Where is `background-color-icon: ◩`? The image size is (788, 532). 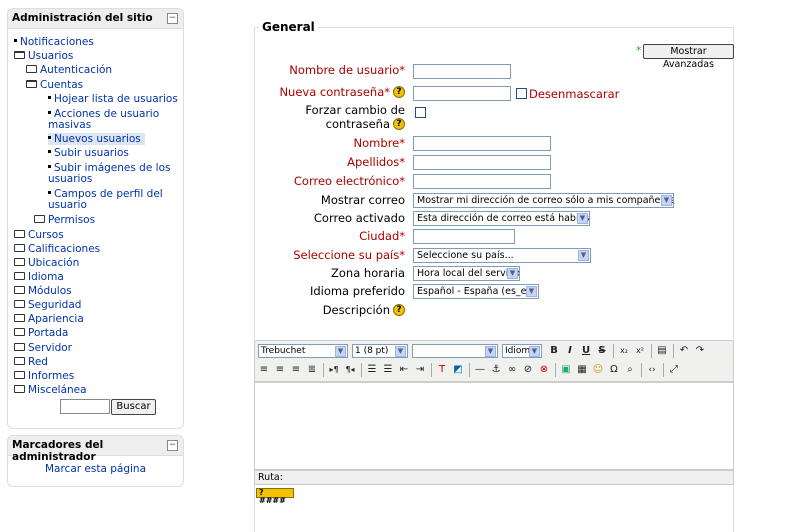 background-color-icon: ◩ is located at coordinates (458, 370).